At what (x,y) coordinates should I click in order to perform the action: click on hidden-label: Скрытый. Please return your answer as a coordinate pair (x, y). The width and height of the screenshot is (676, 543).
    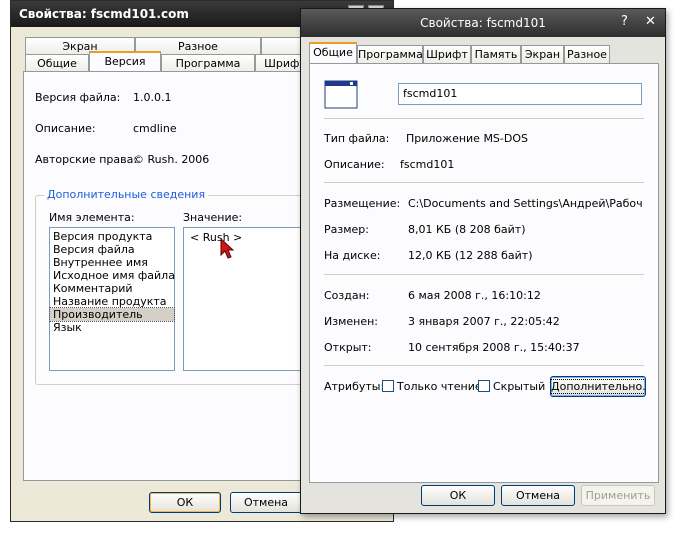
    Looking at the image, I should click on (519, 386).